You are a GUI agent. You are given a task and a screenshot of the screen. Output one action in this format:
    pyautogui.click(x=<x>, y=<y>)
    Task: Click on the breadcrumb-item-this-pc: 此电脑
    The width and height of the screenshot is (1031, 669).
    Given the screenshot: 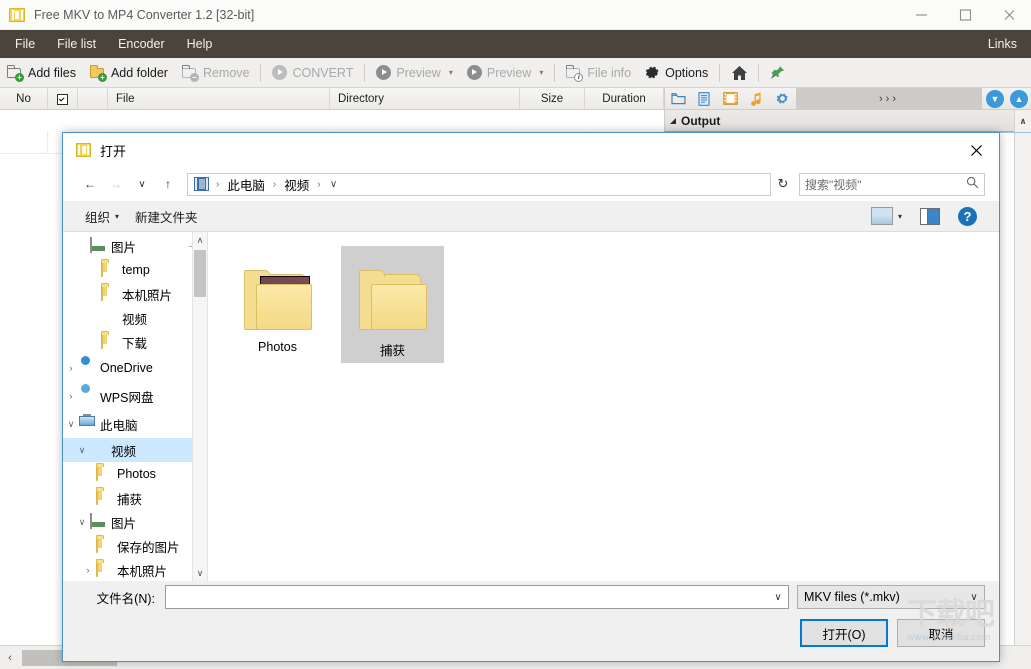 What is the action you would take?
    pyautogui.click(x=246, y=184)
    